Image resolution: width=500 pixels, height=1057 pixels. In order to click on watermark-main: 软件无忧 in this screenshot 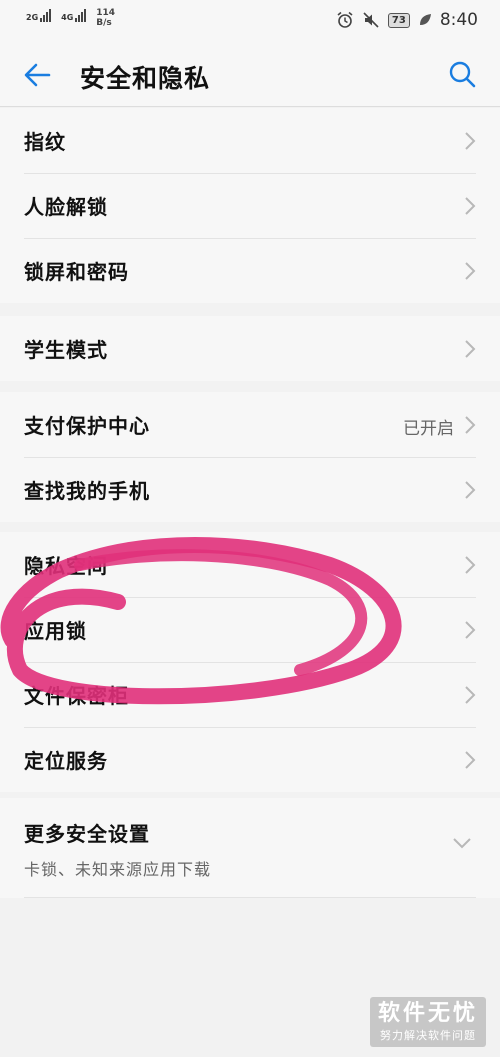, I will do `click(427, 1013)`.